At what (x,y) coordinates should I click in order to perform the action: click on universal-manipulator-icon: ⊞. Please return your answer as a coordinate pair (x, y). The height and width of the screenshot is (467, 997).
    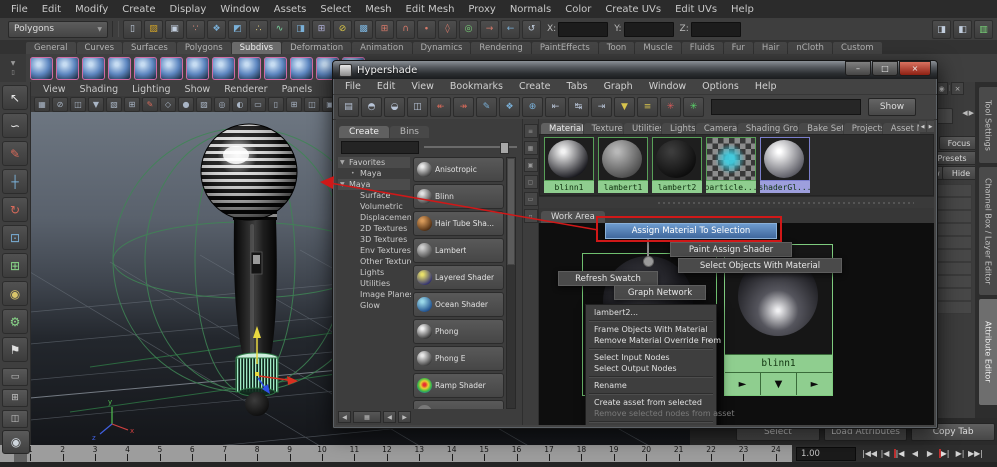
    Looking at the image, I should click on (15, 265).